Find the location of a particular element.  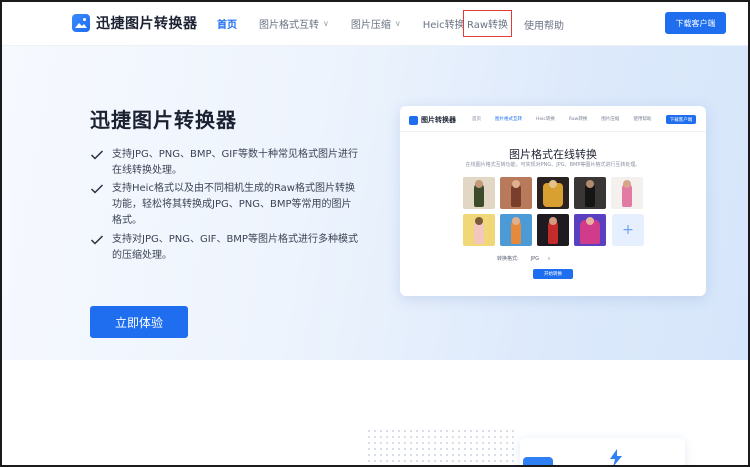

nav-home: 首页 is located at coordinates (227, 23).